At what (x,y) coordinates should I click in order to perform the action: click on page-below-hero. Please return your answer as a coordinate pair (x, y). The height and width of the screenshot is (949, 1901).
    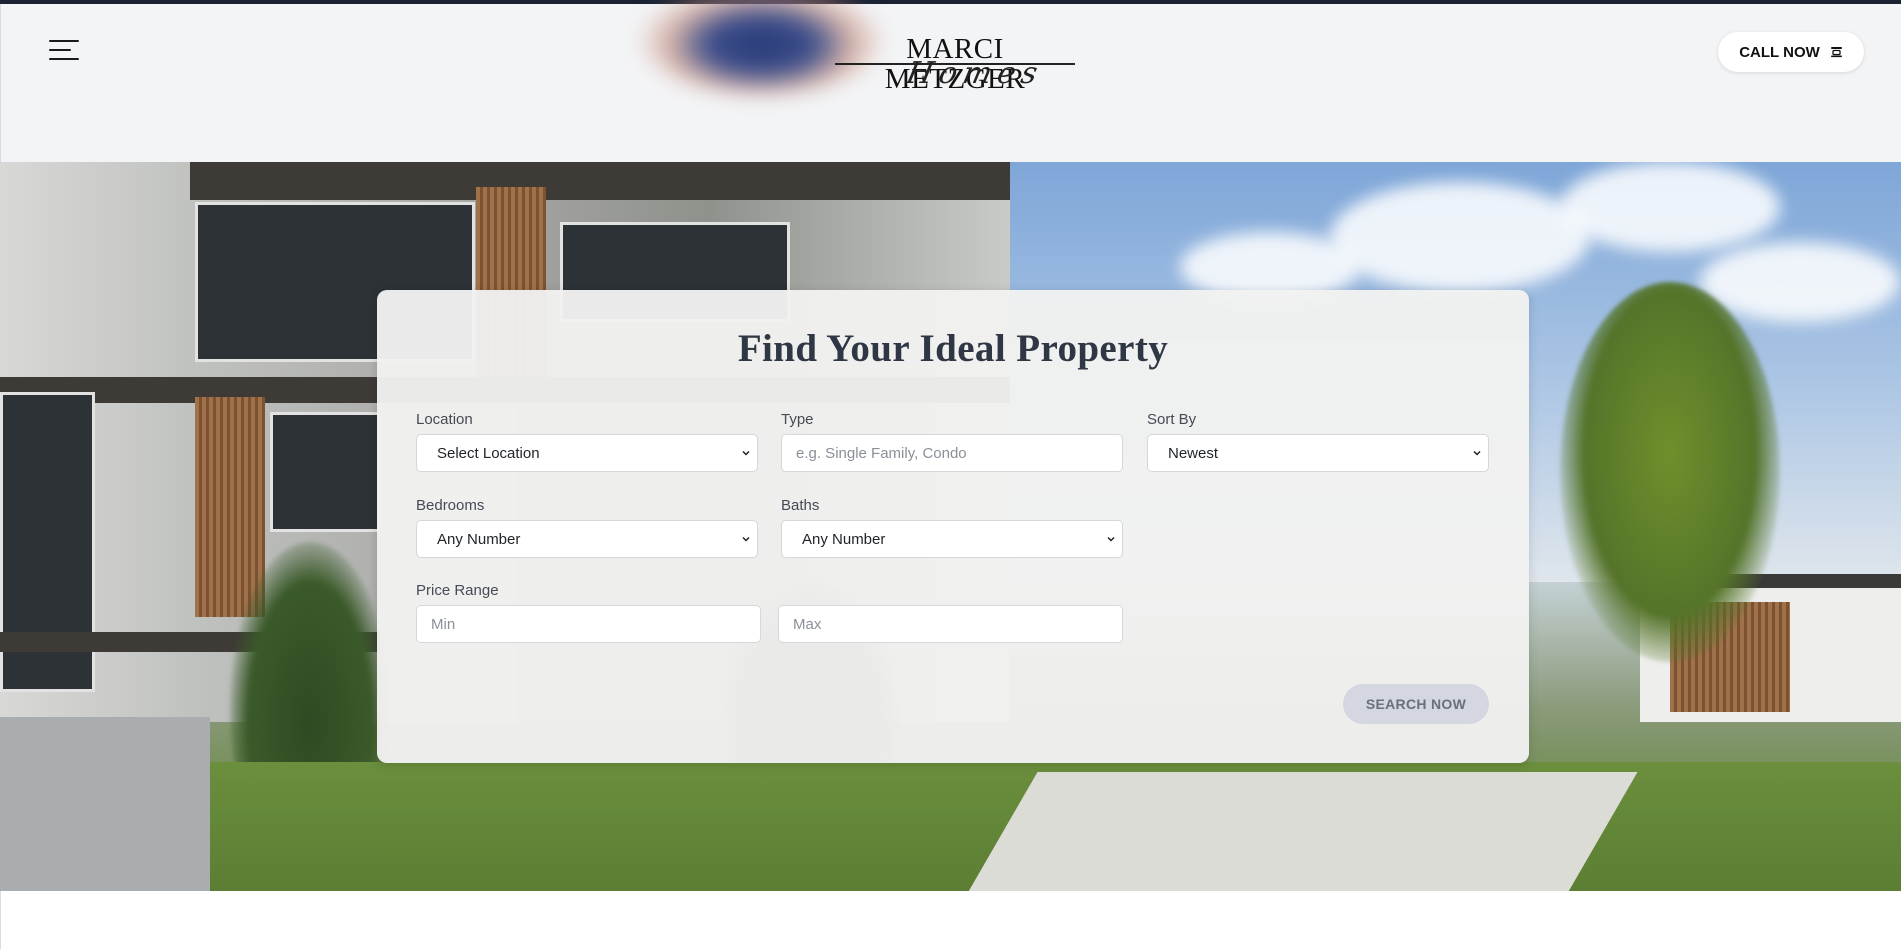
    Looking at the image, I should click on (950, 920).